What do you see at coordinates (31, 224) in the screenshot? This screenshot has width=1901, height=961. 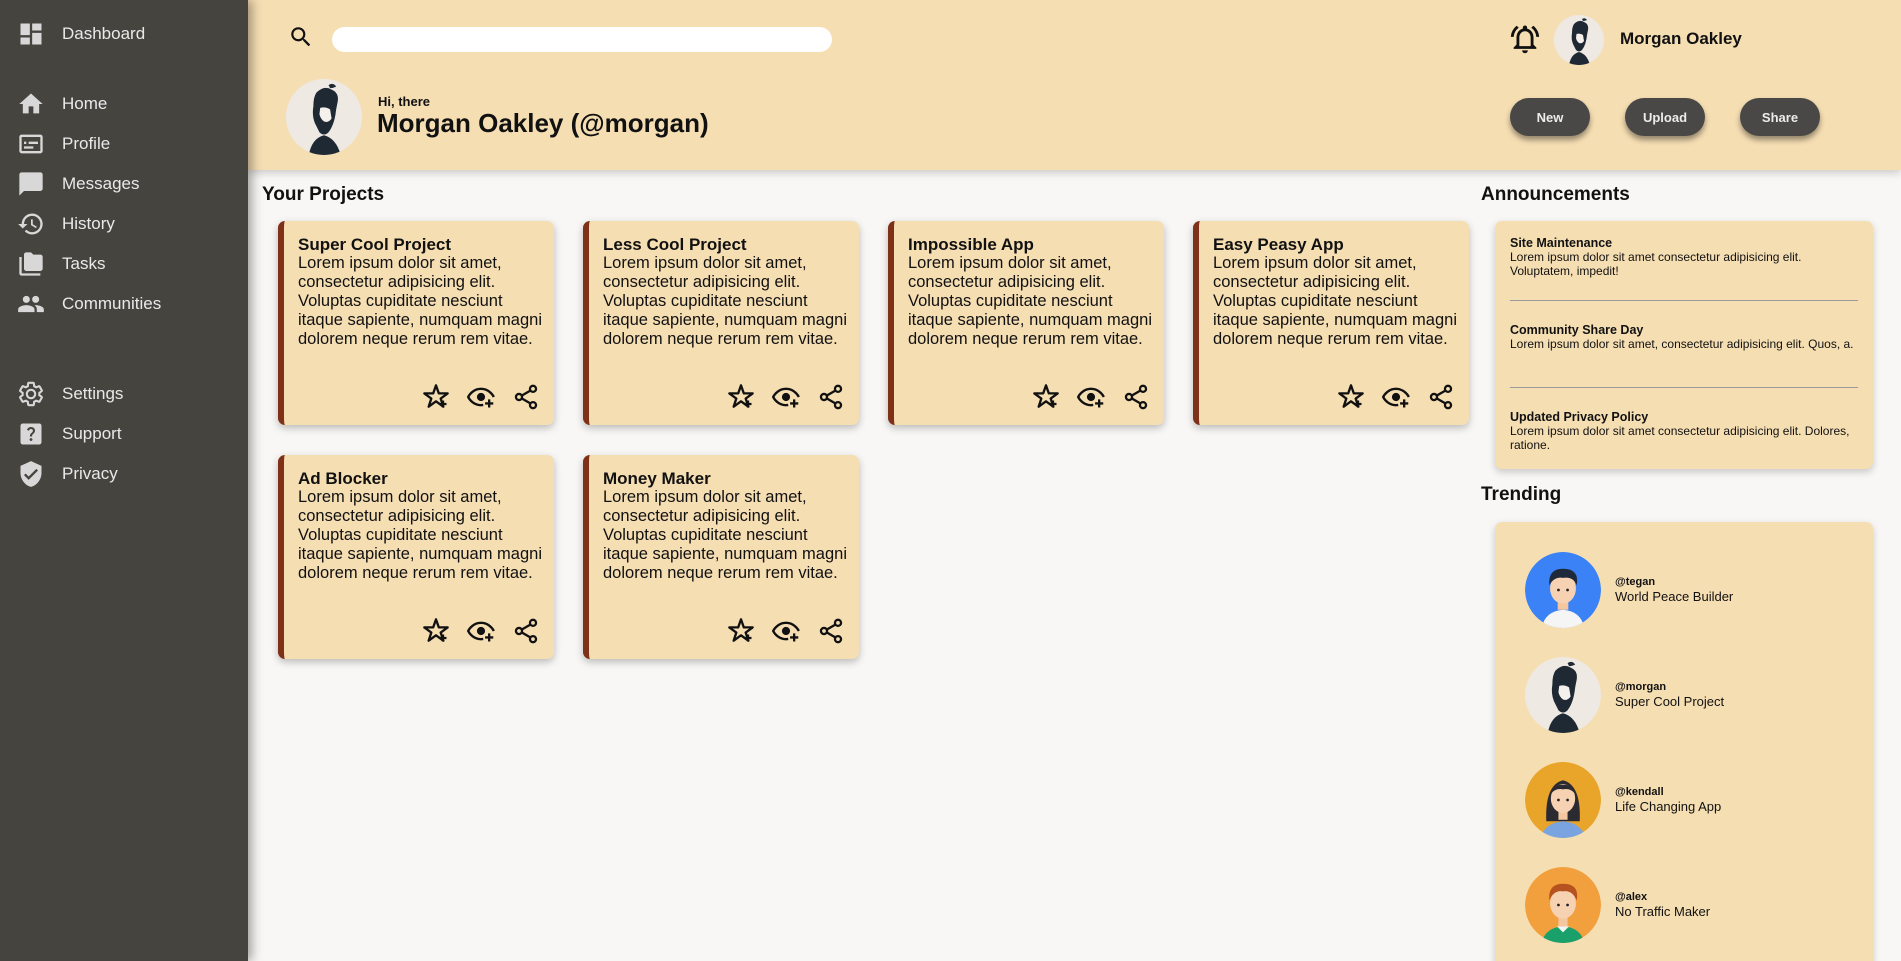 I see `history-icon` at bounding box center [31, 224].